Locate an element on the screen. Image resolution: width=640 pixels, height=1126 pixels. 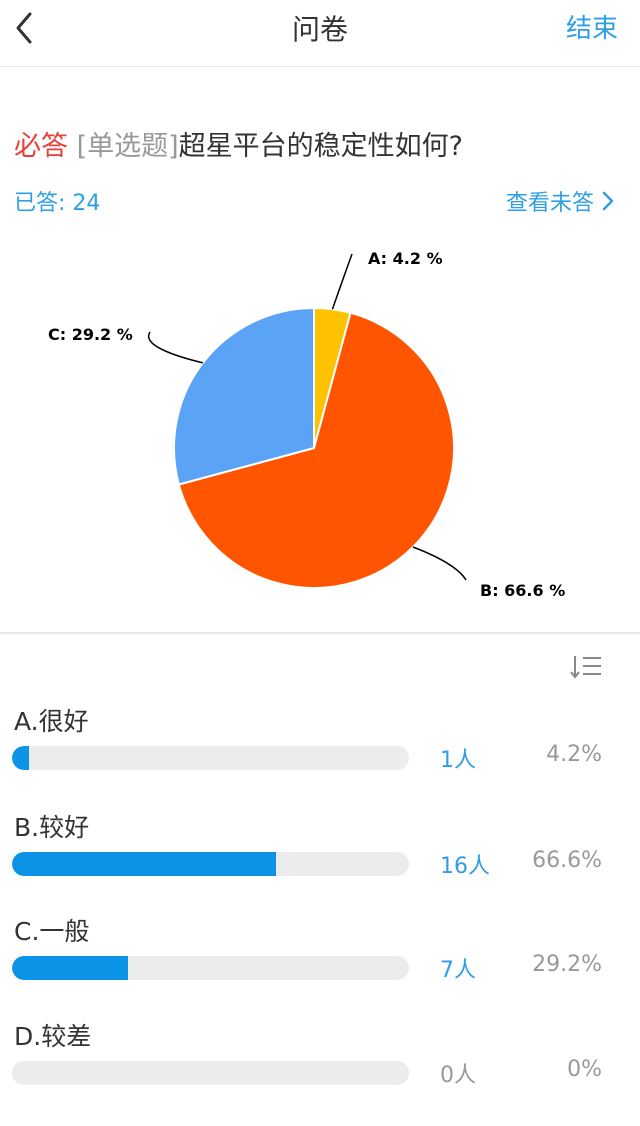
option-count: 1人 is located at coordinates (458, 758).